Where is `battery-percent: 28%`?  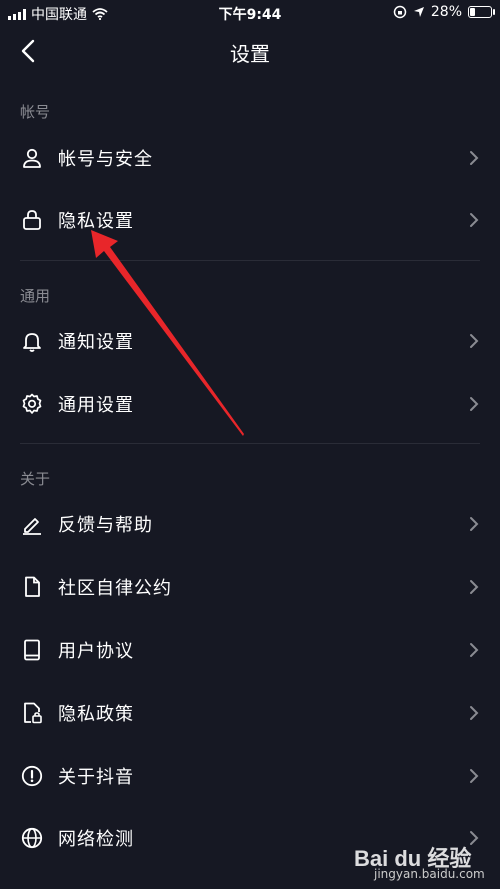 battery-percent: 28% is located at coordinates (446, 12).